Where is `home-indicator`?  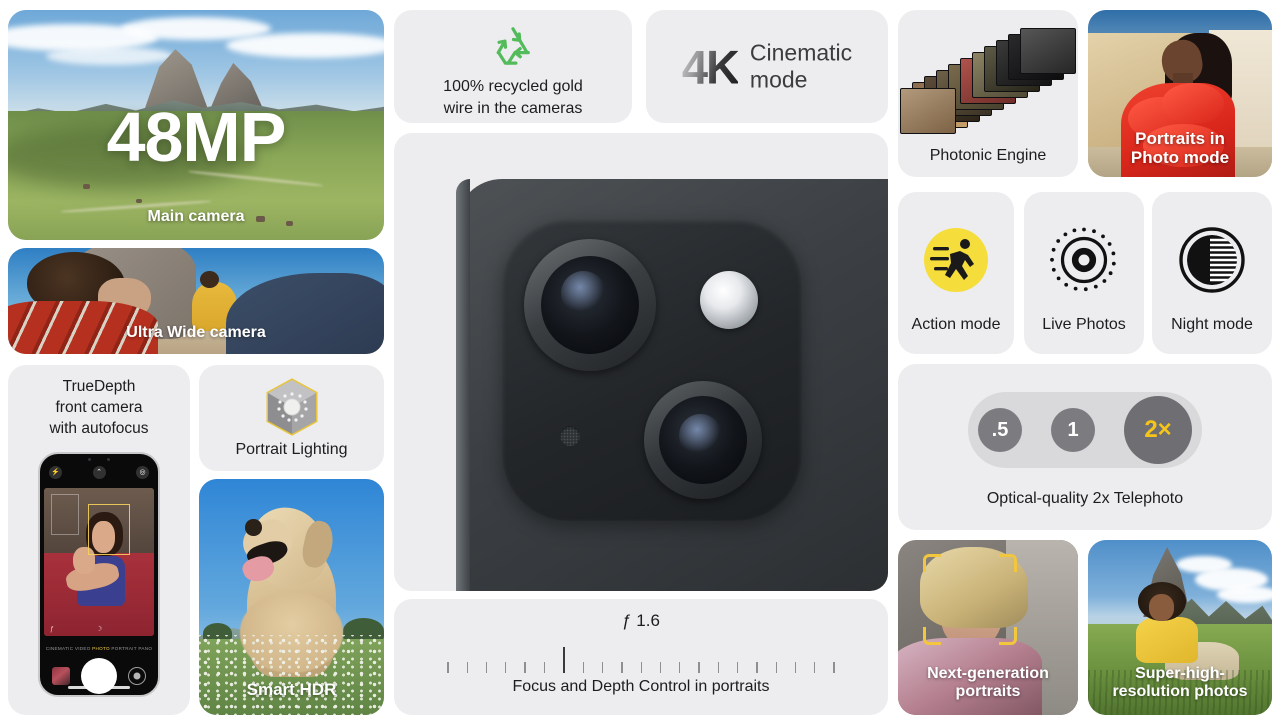 home-indicator is located at coordinates (99, 687).